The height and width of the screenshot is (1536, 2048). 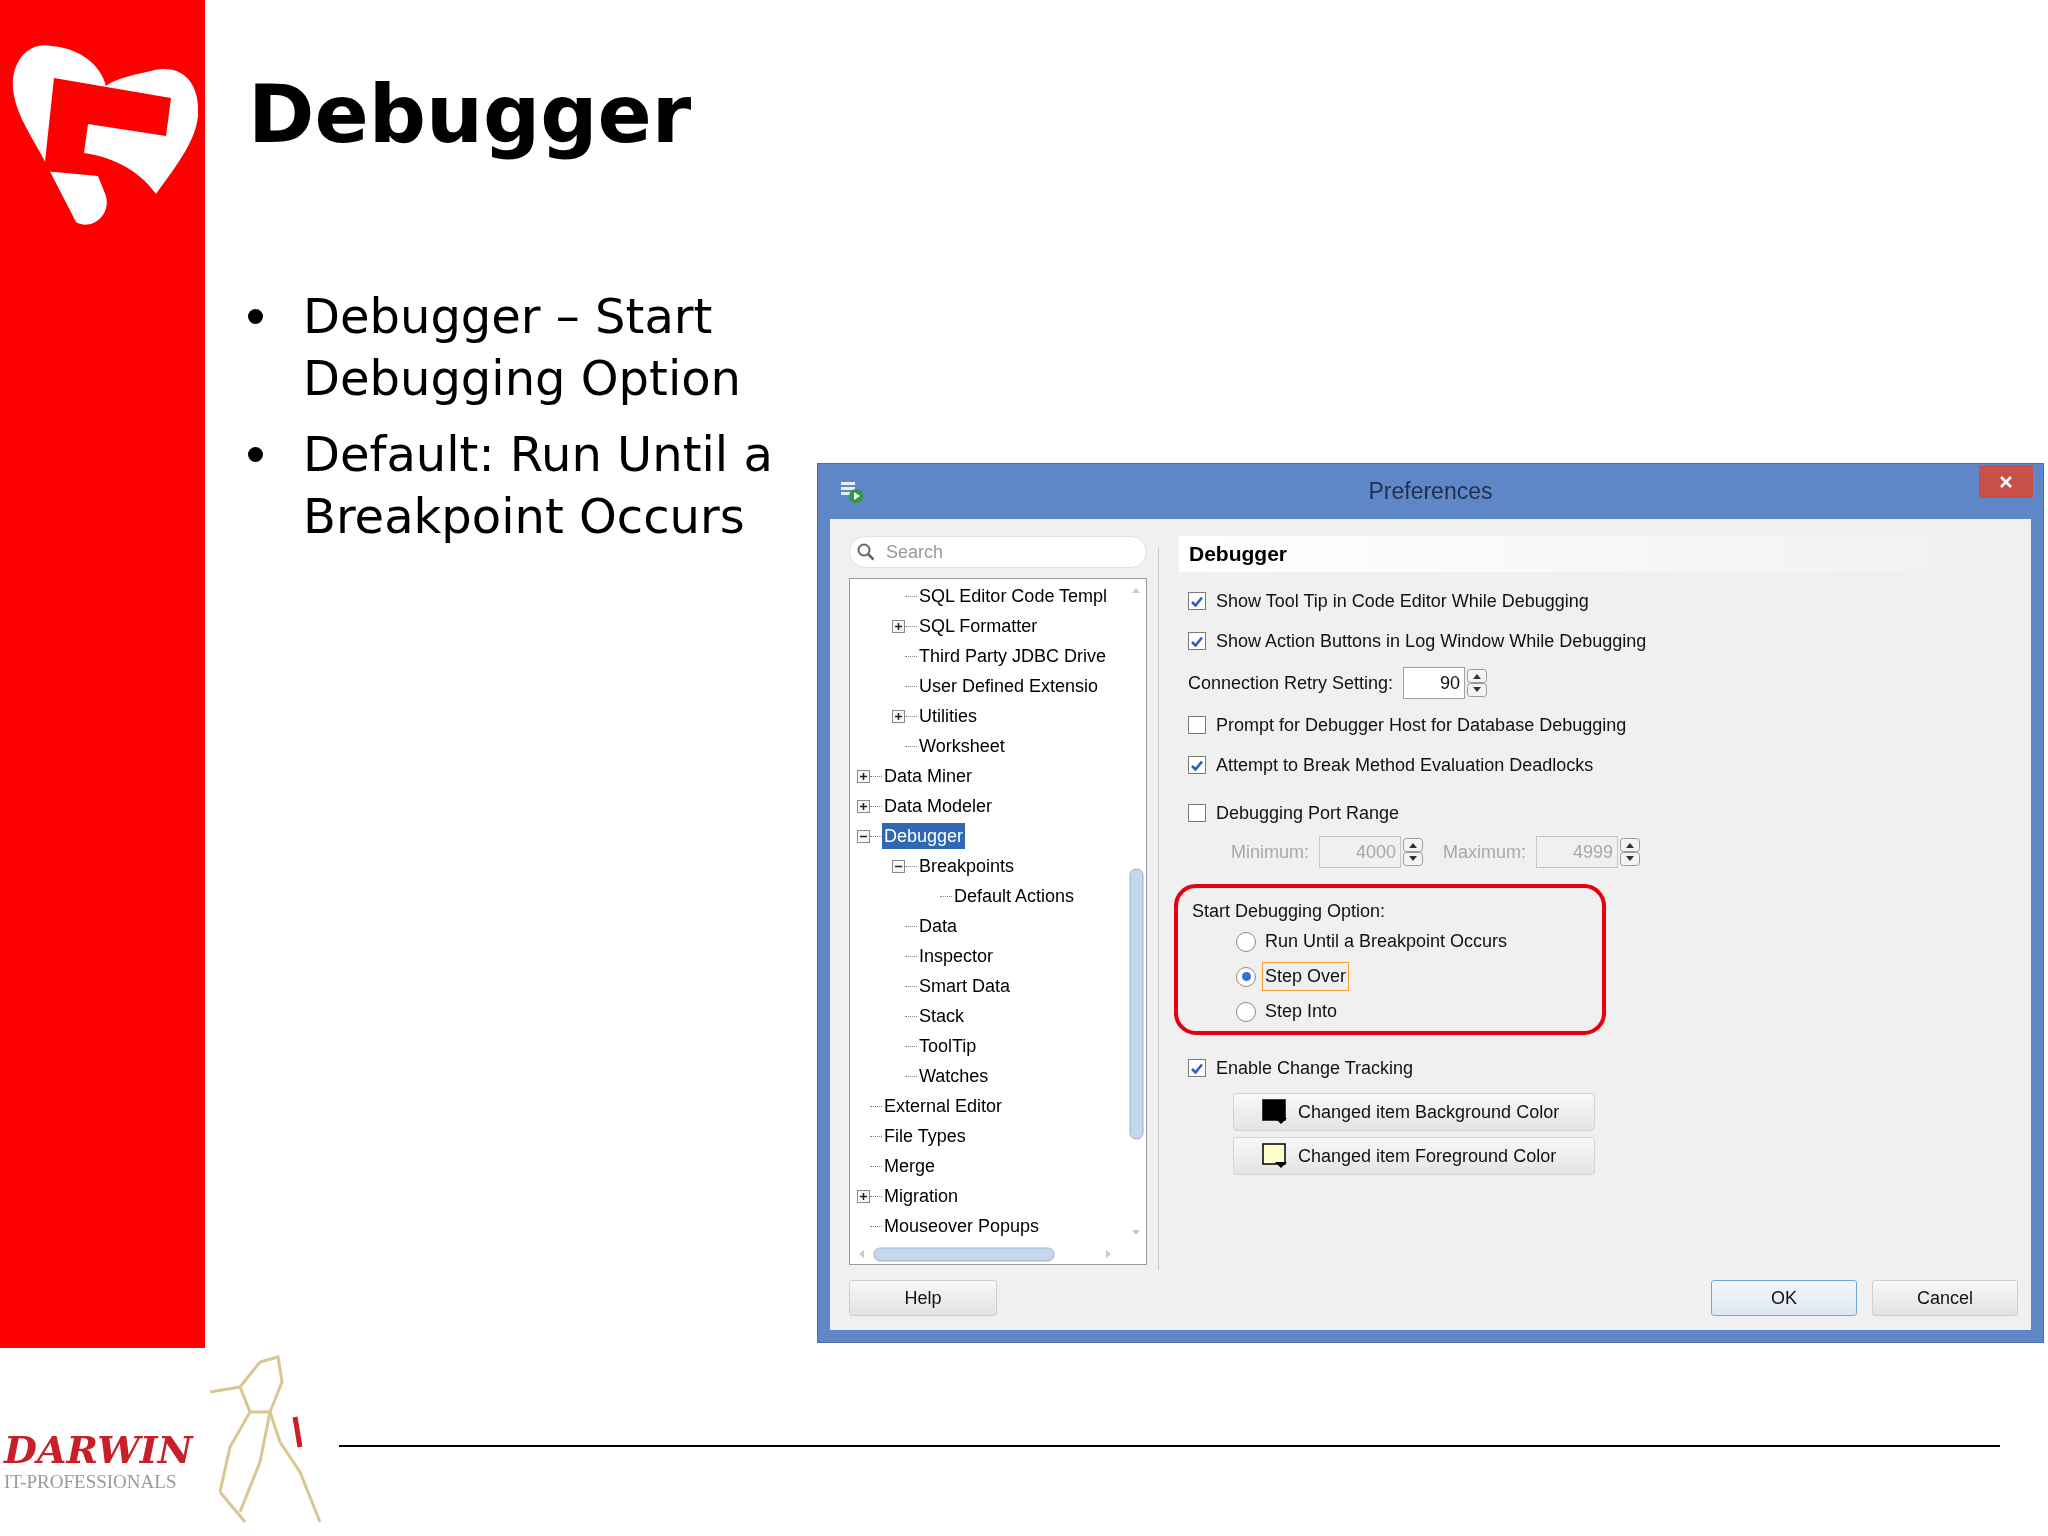 I want to click on tree-item: Breakpoints, so click(x=967, y=866).